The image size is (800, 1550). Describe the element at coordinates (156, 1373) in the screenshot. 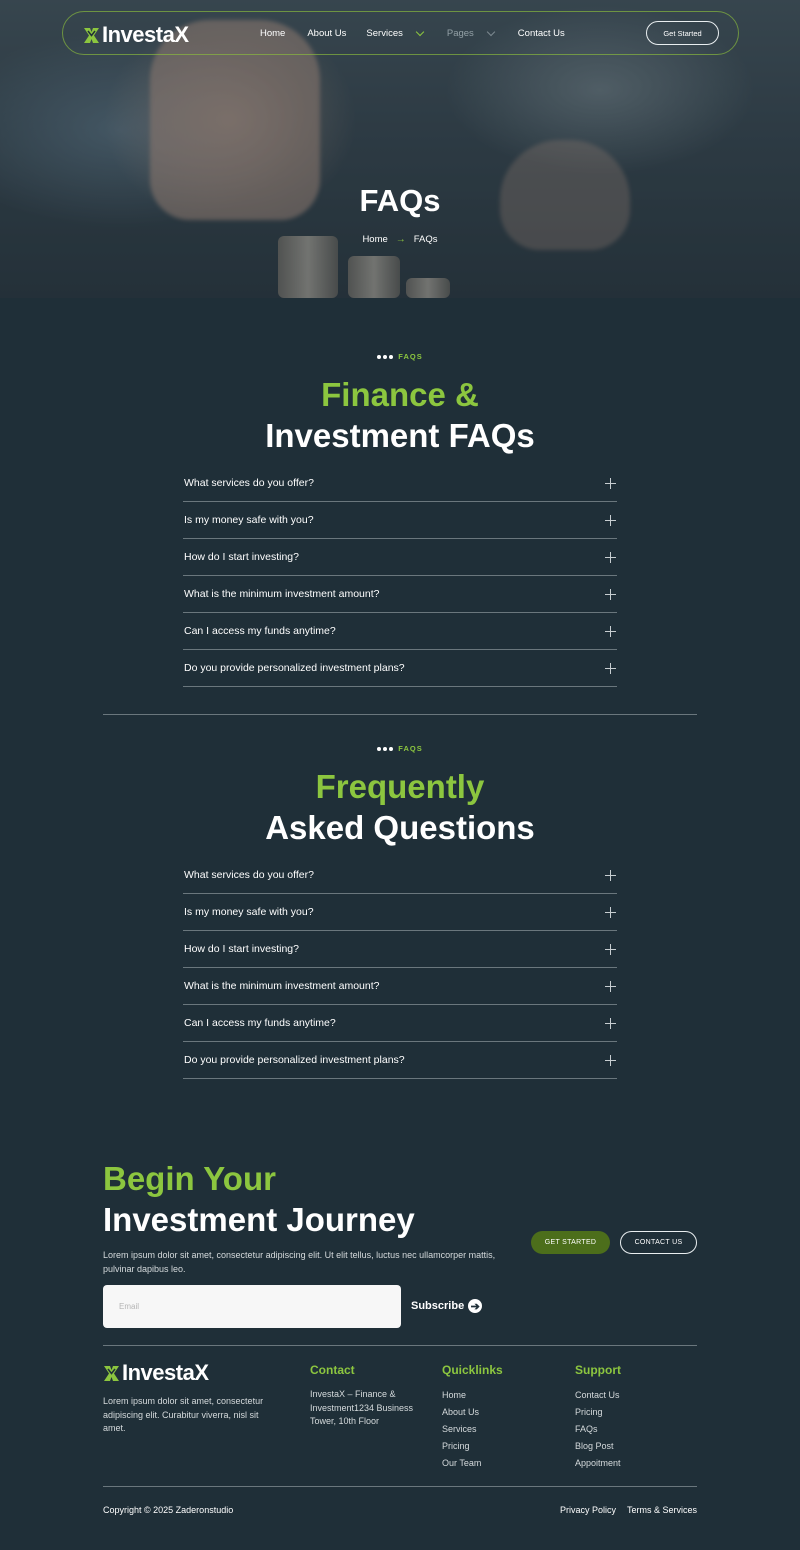

I see `footer-logo: InvestaX` at that location.